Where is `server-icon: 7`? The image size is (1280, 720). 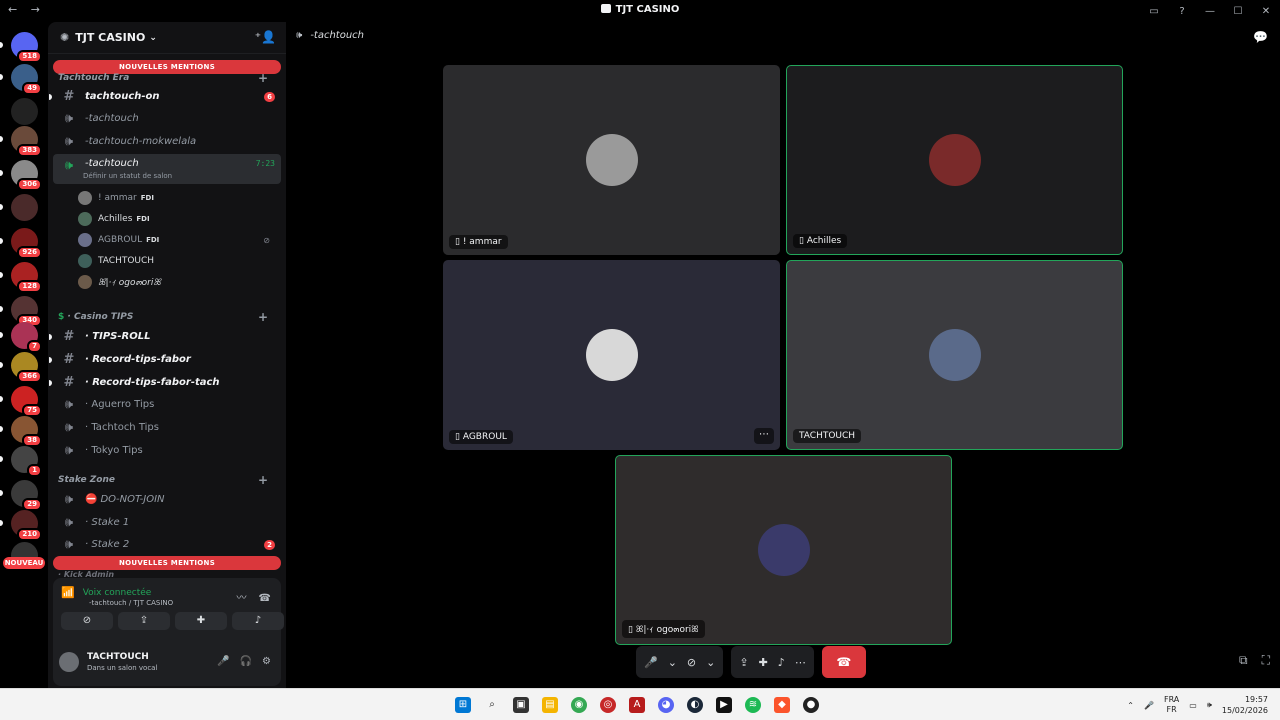 server-icon: 7 is located at coordinates (26, 337).